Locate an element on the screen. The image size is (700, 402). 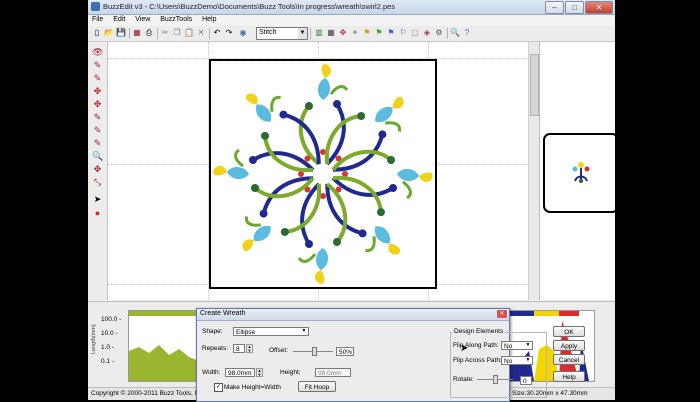
stitch-tool-7-icon: ✎ is located at coordinates (97, 143).